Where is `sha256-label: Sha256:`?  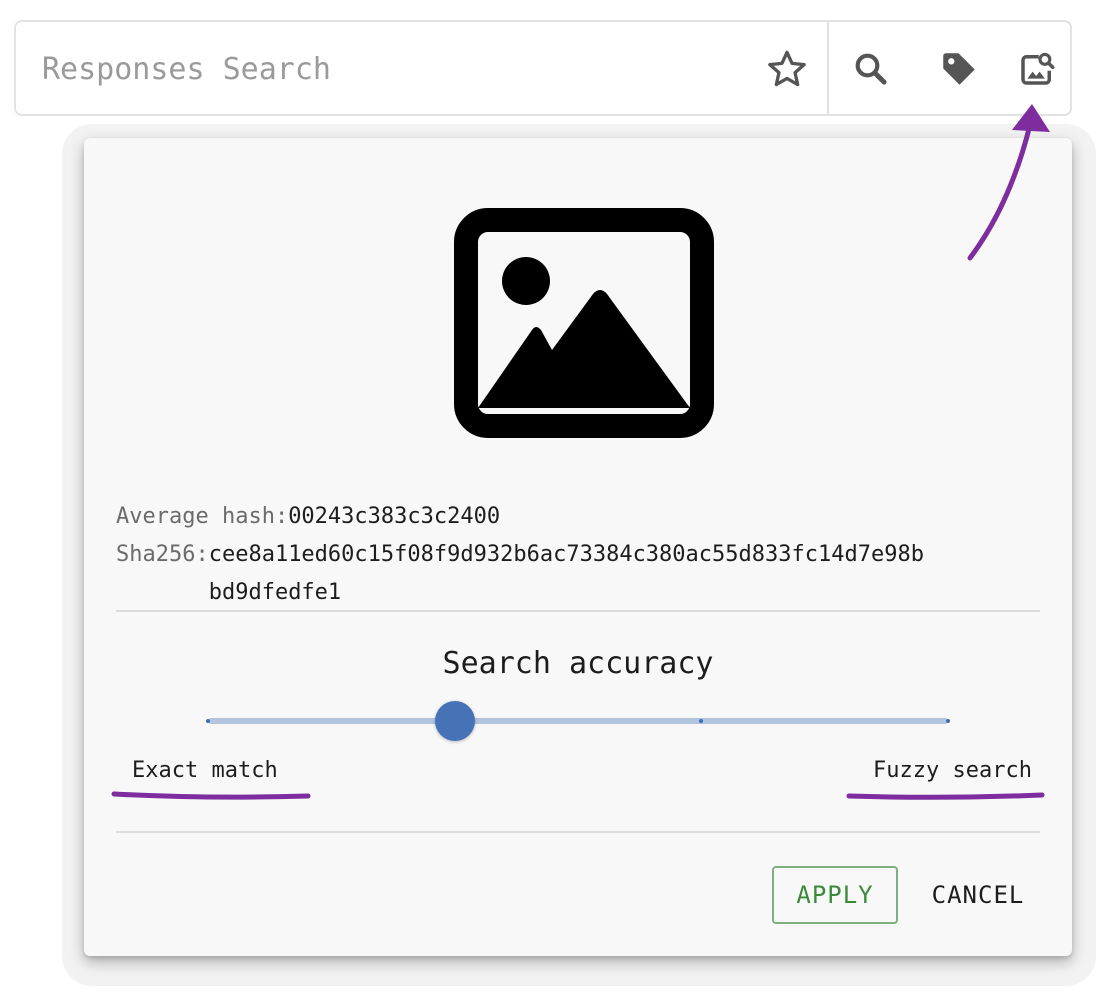
sha256-label: Sha256: is located at coordinates (162, 554).